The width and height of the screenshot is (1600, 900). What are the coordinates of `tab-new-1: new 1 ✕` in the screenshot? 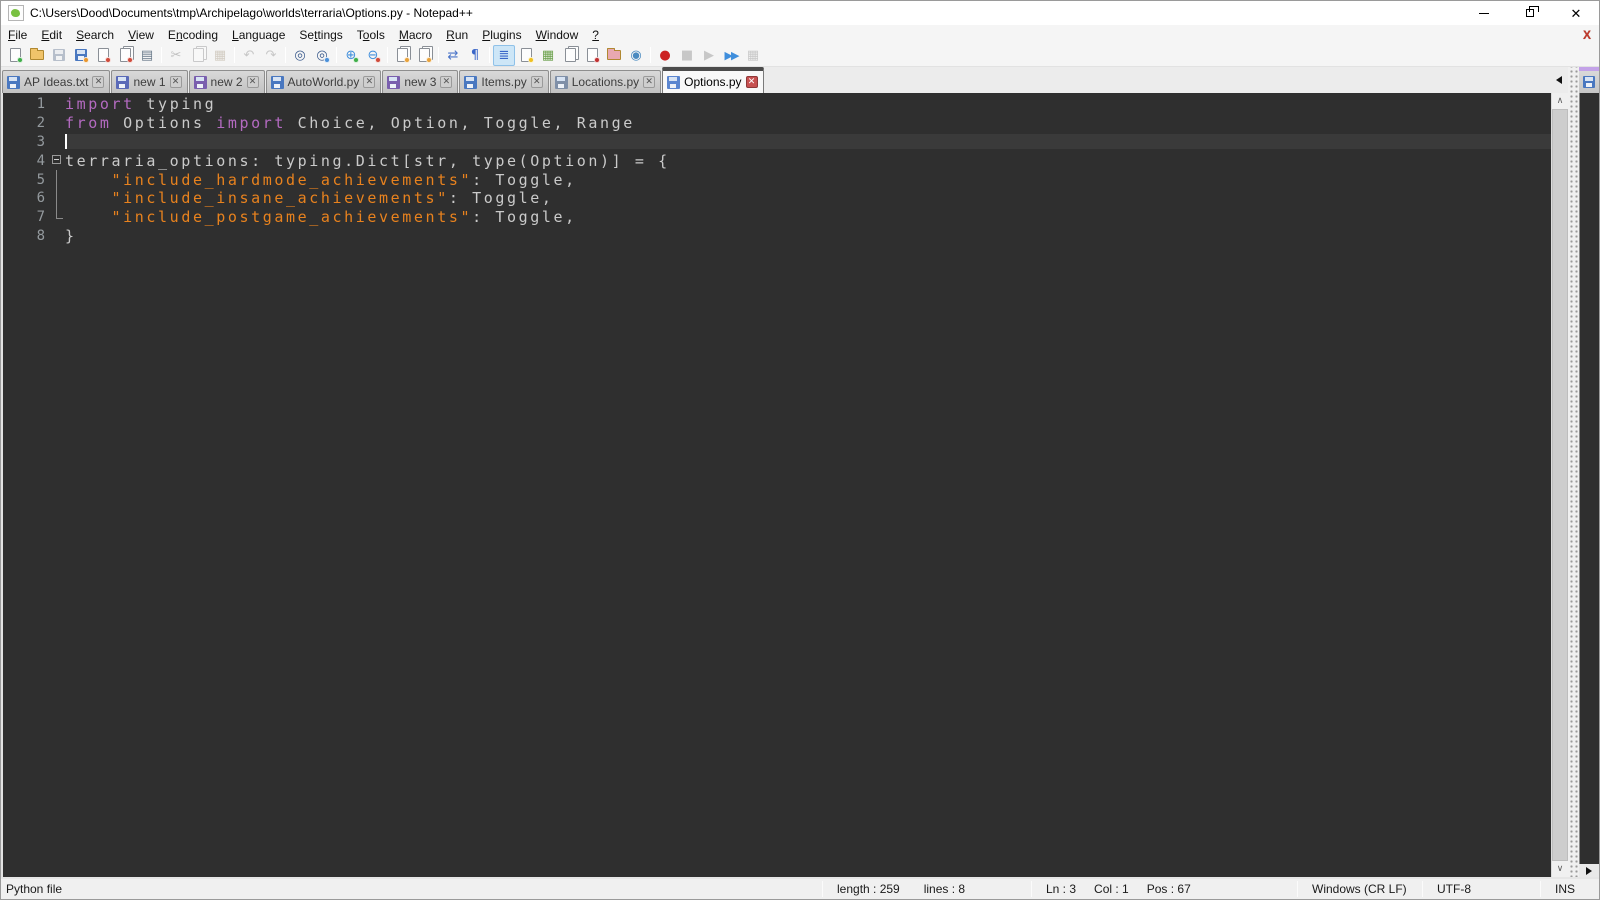 It's located at (149, 81).